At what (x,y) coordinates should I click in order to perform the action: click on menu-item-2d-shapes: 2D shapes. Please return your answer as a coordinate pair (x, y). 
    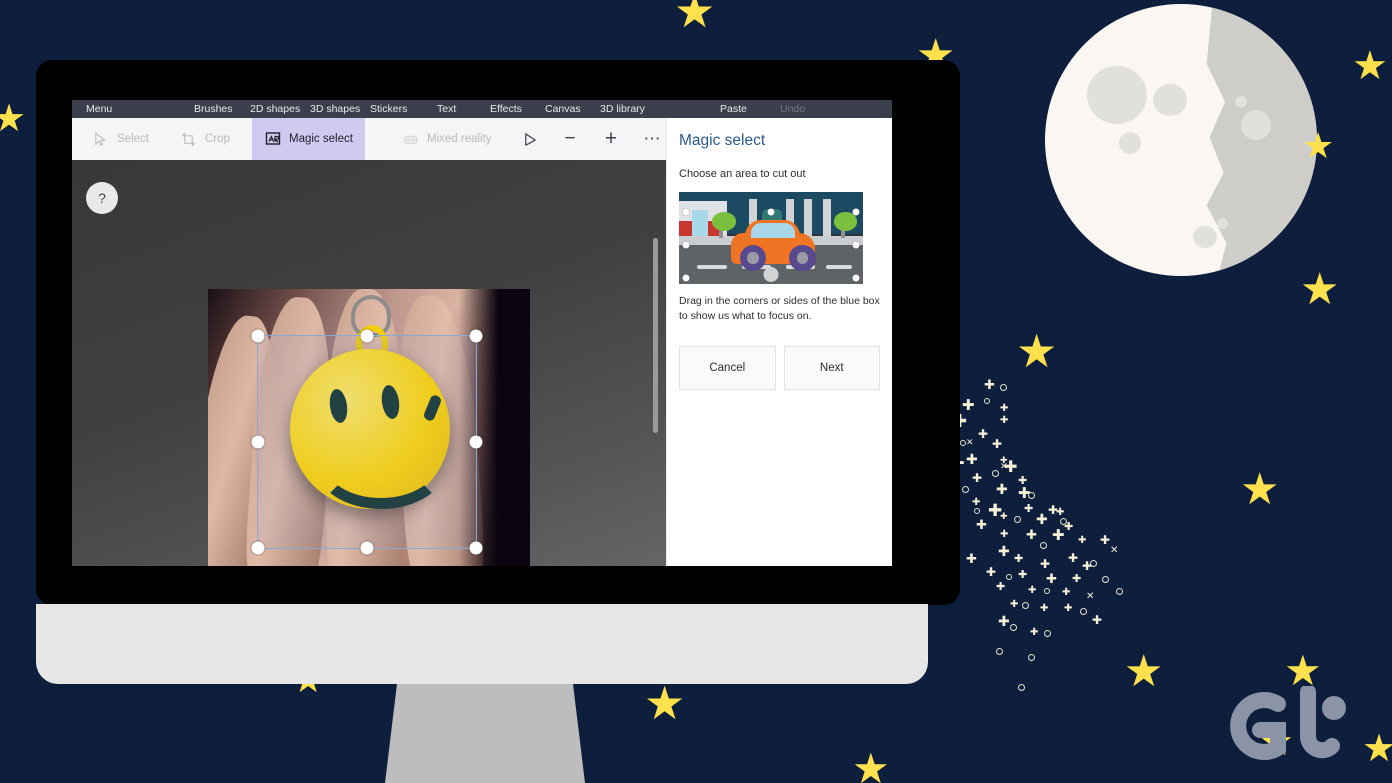
    Looking at the image, I should click on (275, 109).